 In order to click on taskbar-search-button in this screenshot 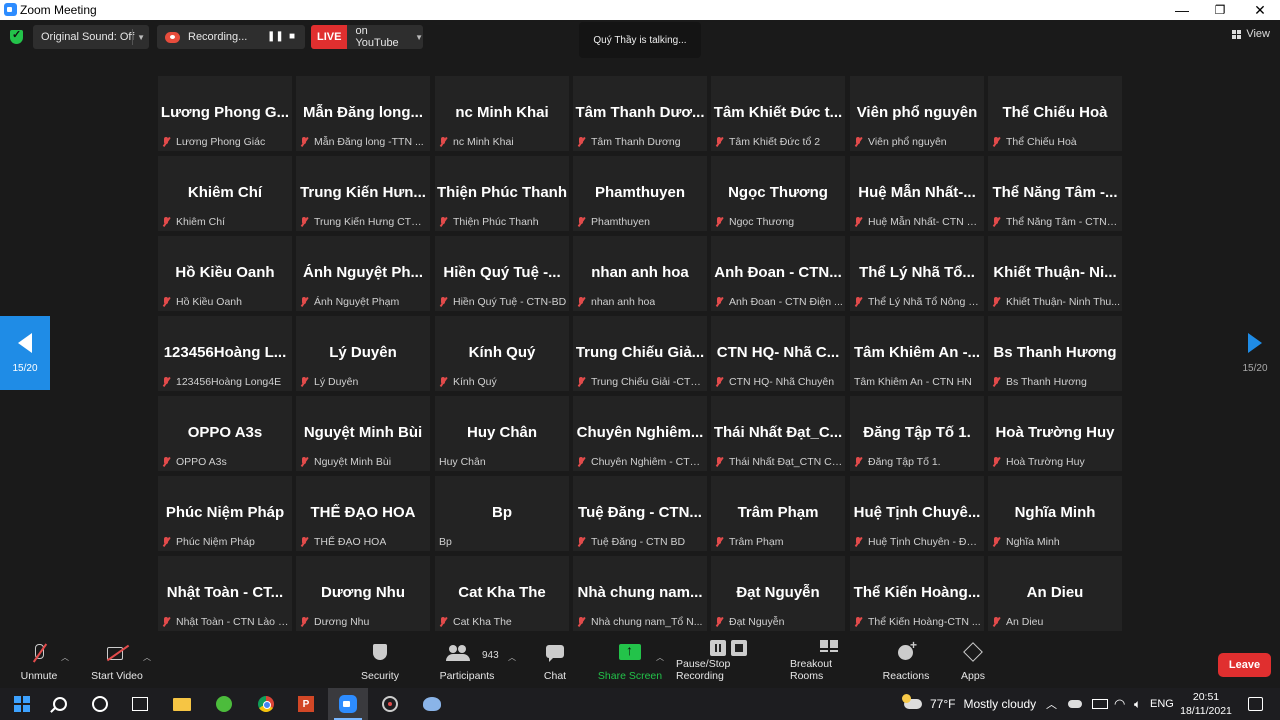, I will do `click(60, 704)`.